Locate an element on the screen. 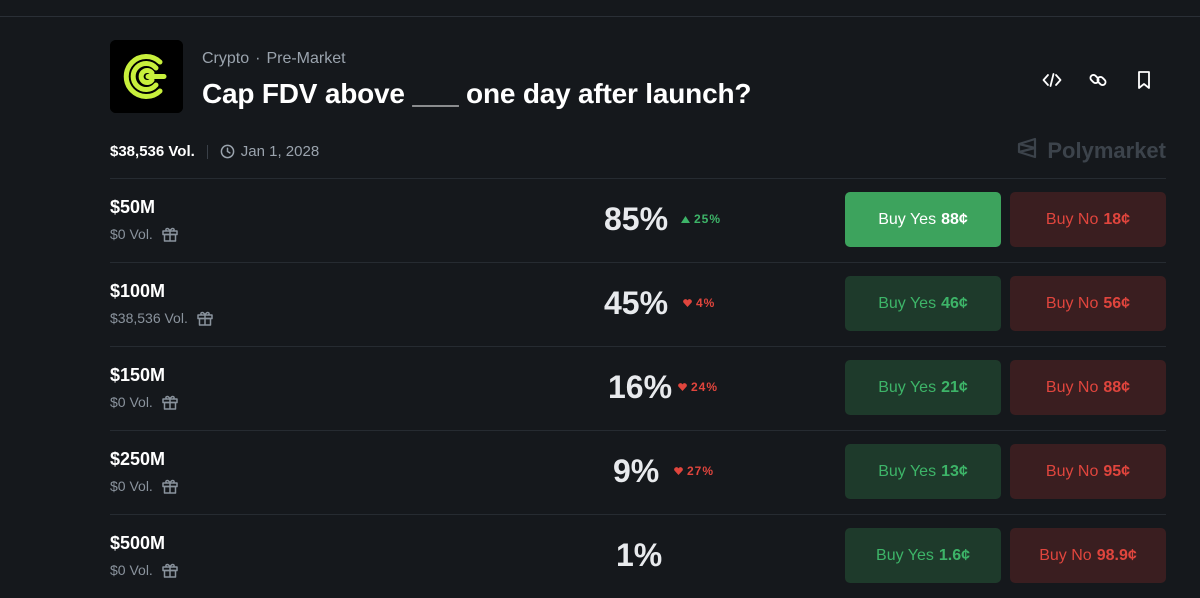  buy-no-button: Buy No 98.9¢ is located at coordinates (1088, 555).